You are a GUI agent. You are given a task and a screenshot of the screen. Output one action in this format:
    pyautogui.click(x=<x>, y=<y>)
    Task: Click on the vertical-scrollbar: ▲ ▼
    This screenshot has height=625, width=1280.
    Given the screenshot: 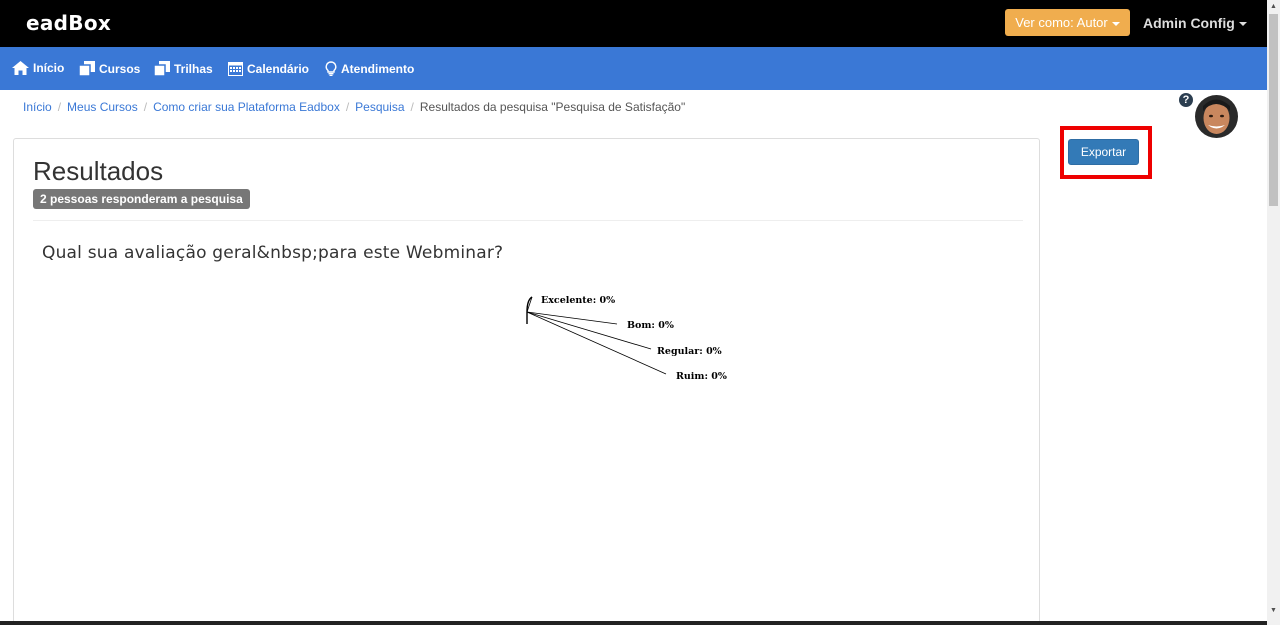 What is the action you would take?
    pyautogui.click(x=1273, y=312)
    